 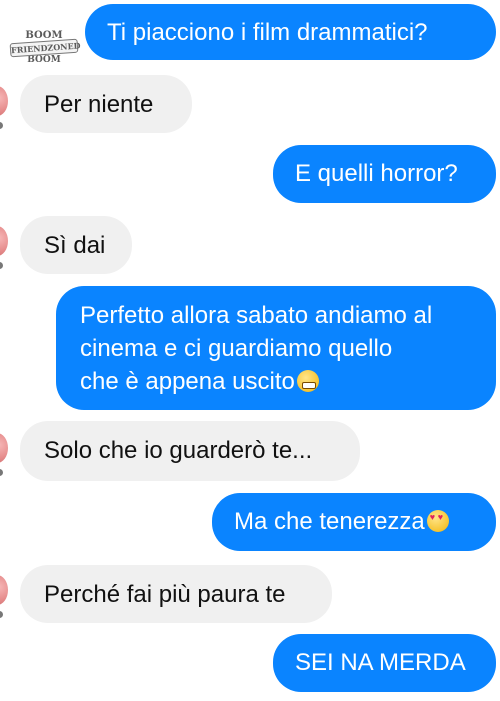 I want to click on message-text: SEI NA MERDA, so click(x=380, y=662).